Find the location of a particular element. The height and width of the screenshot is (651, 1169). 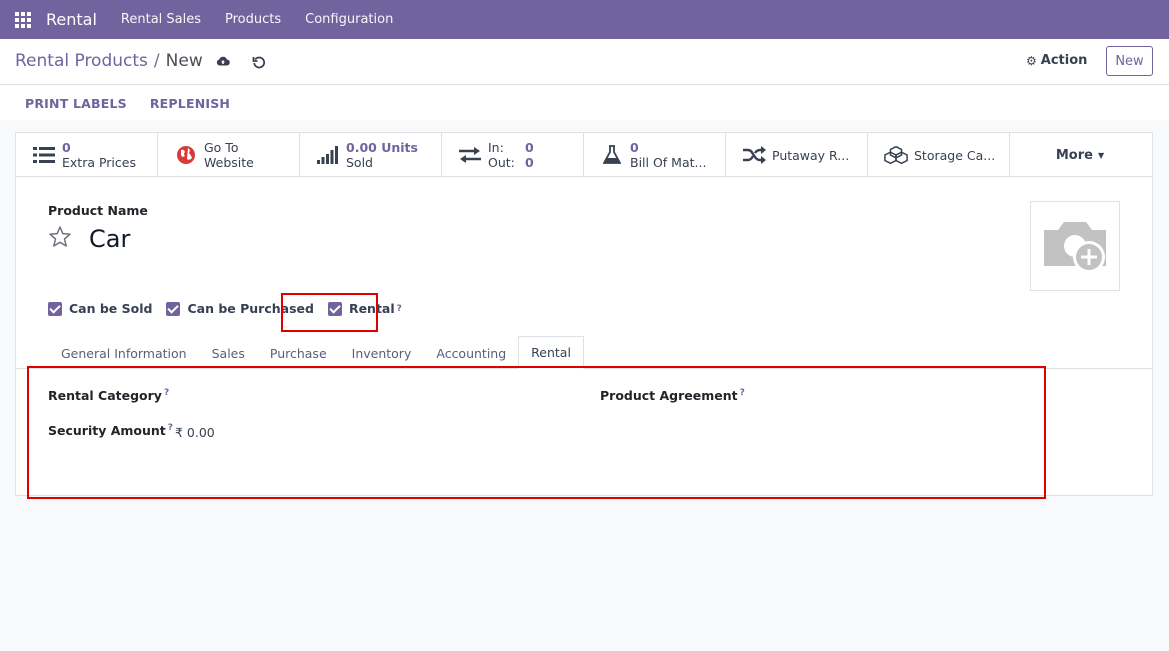

out-label: Out: is located at coordinates (501, 162).